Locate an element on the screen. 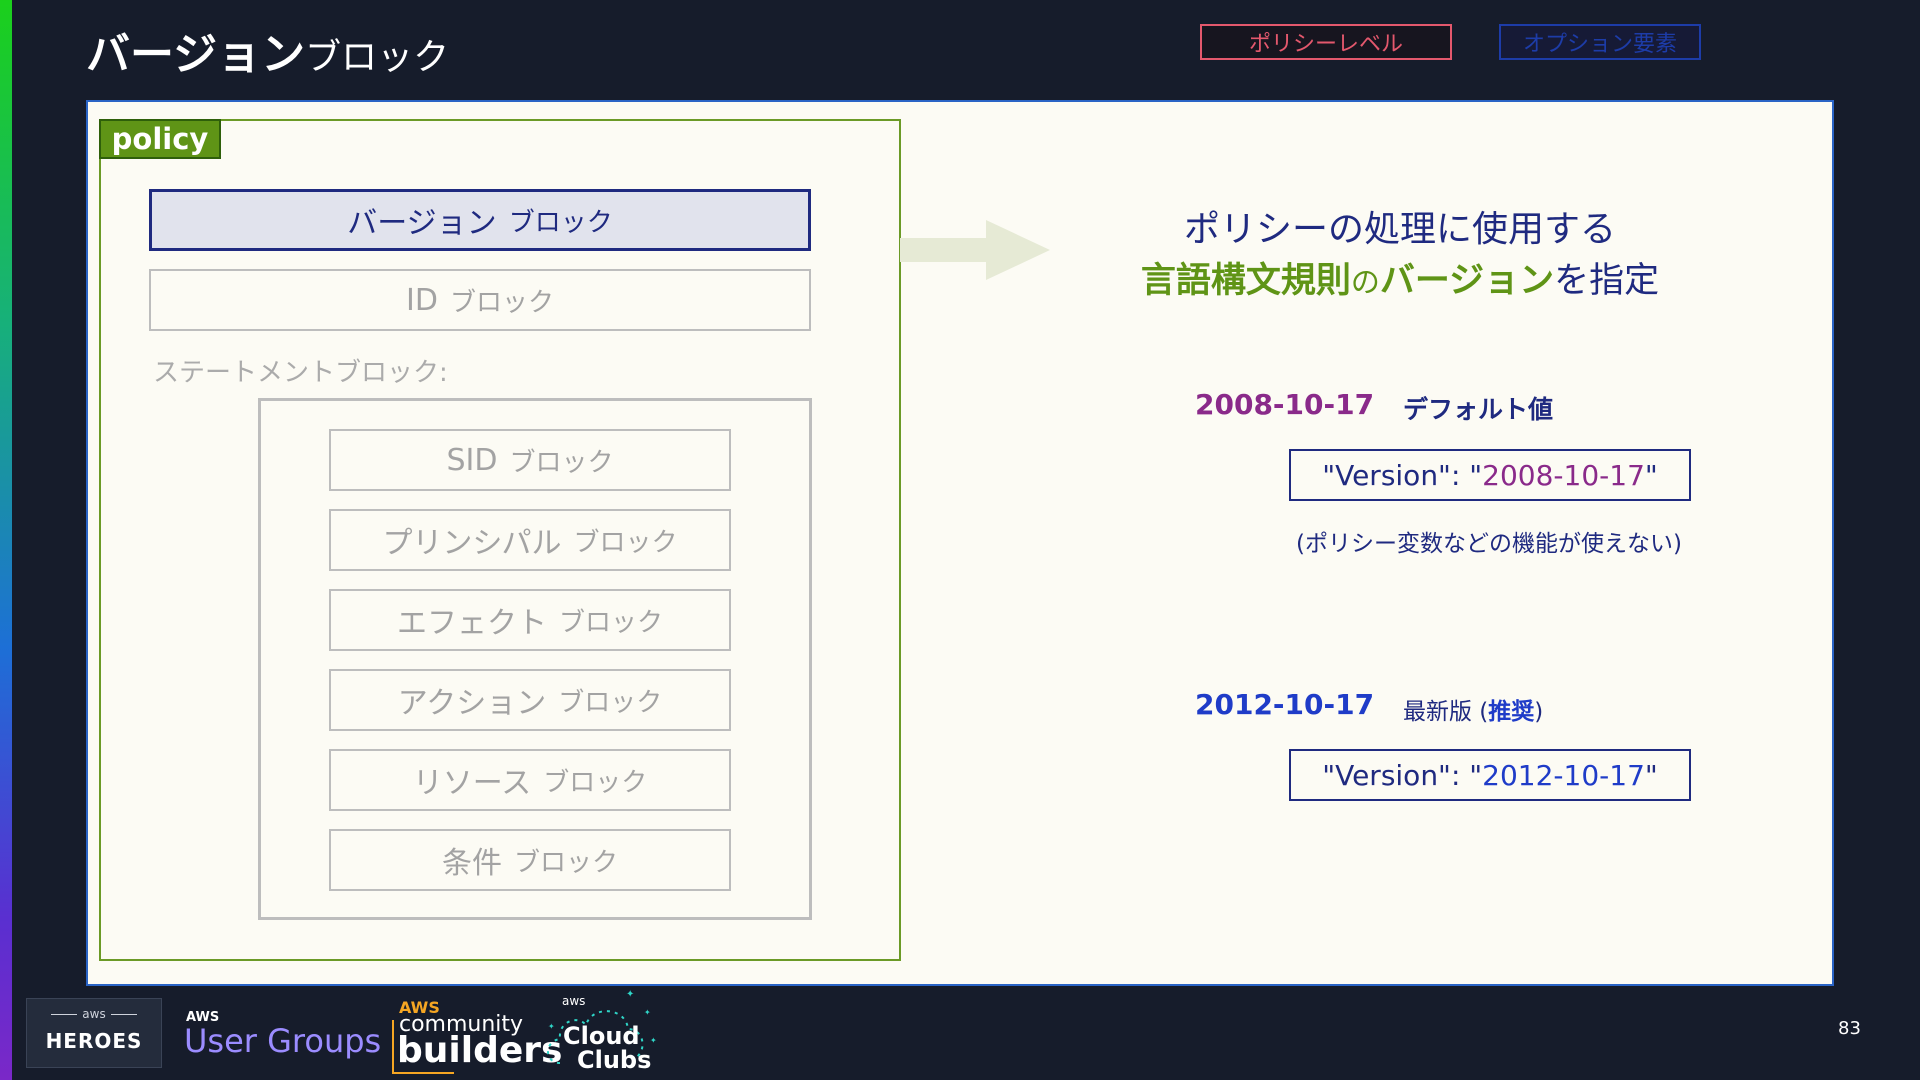  description-line1: ポリシーの処理に使用する is located at coordinates (1399, 229).